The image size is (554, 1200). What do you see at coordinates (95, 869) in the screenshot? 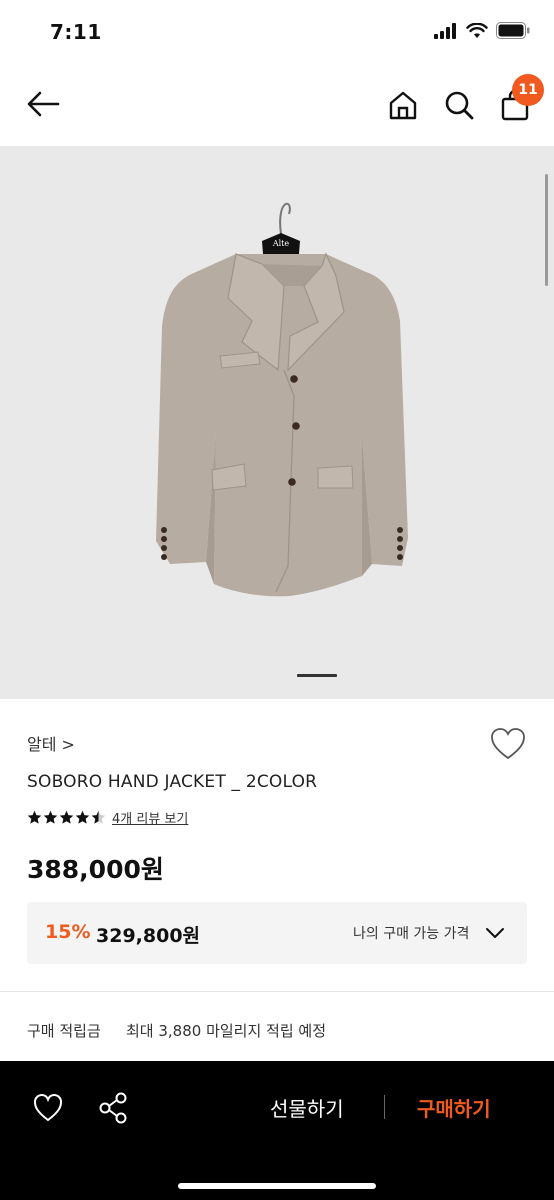
I see `product-price: 388,000원` at bounding box center [95, 869].